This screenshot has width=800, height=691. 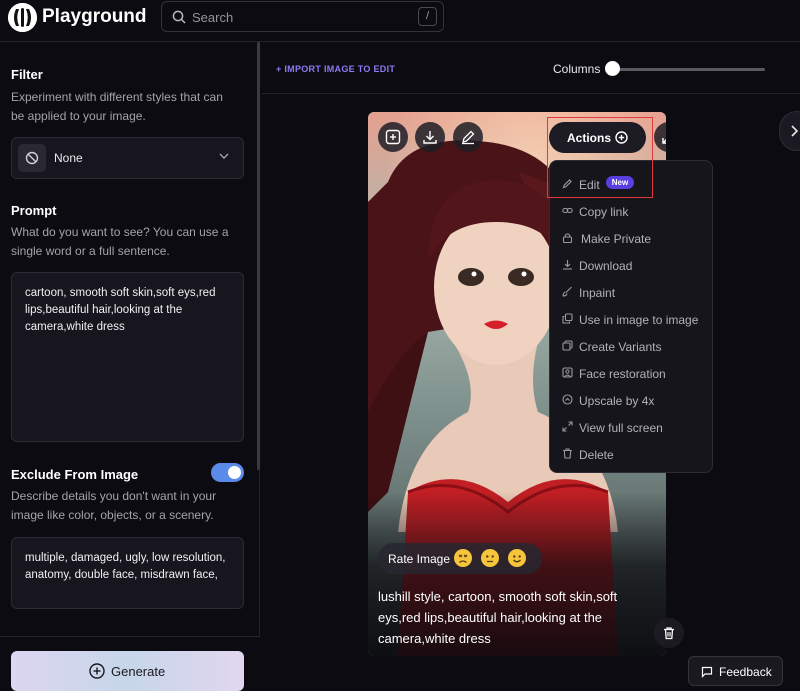 I want to click on edit-button, so click(x=468, y=137).